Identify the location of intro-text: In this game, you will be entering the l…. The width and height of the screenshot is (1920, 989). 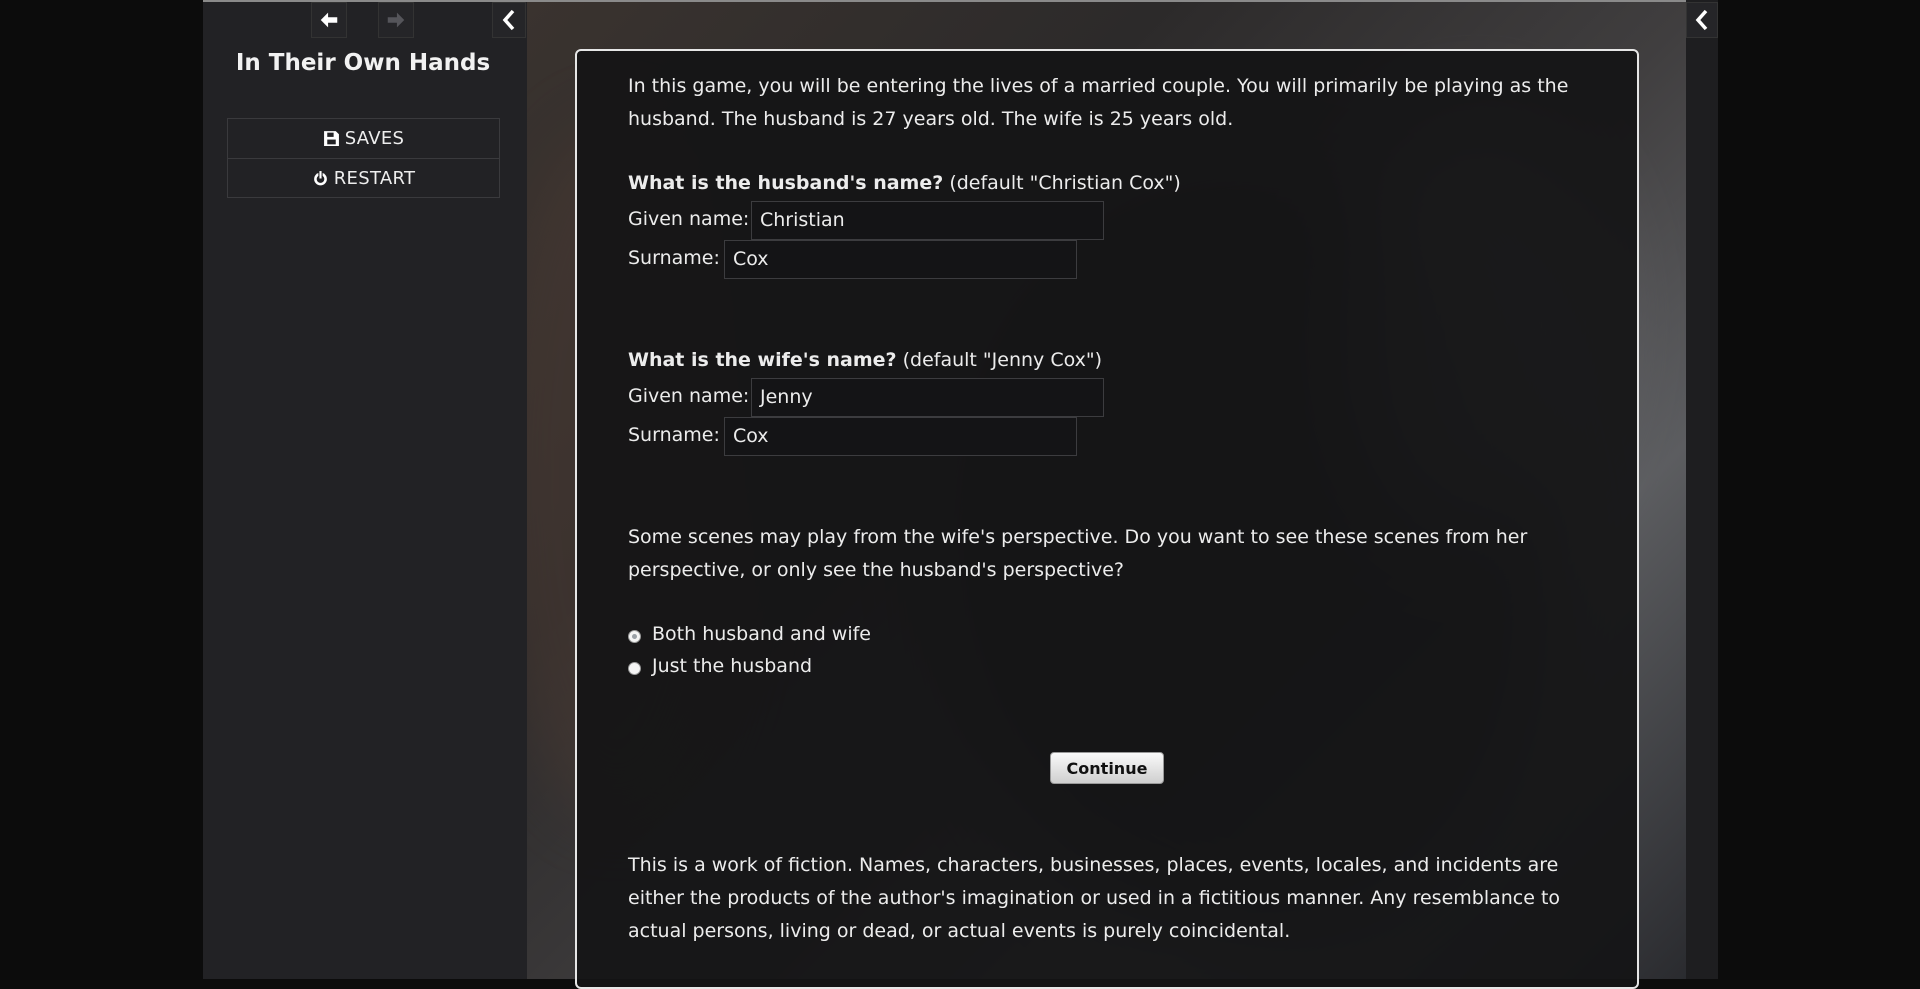
(1098, 102).